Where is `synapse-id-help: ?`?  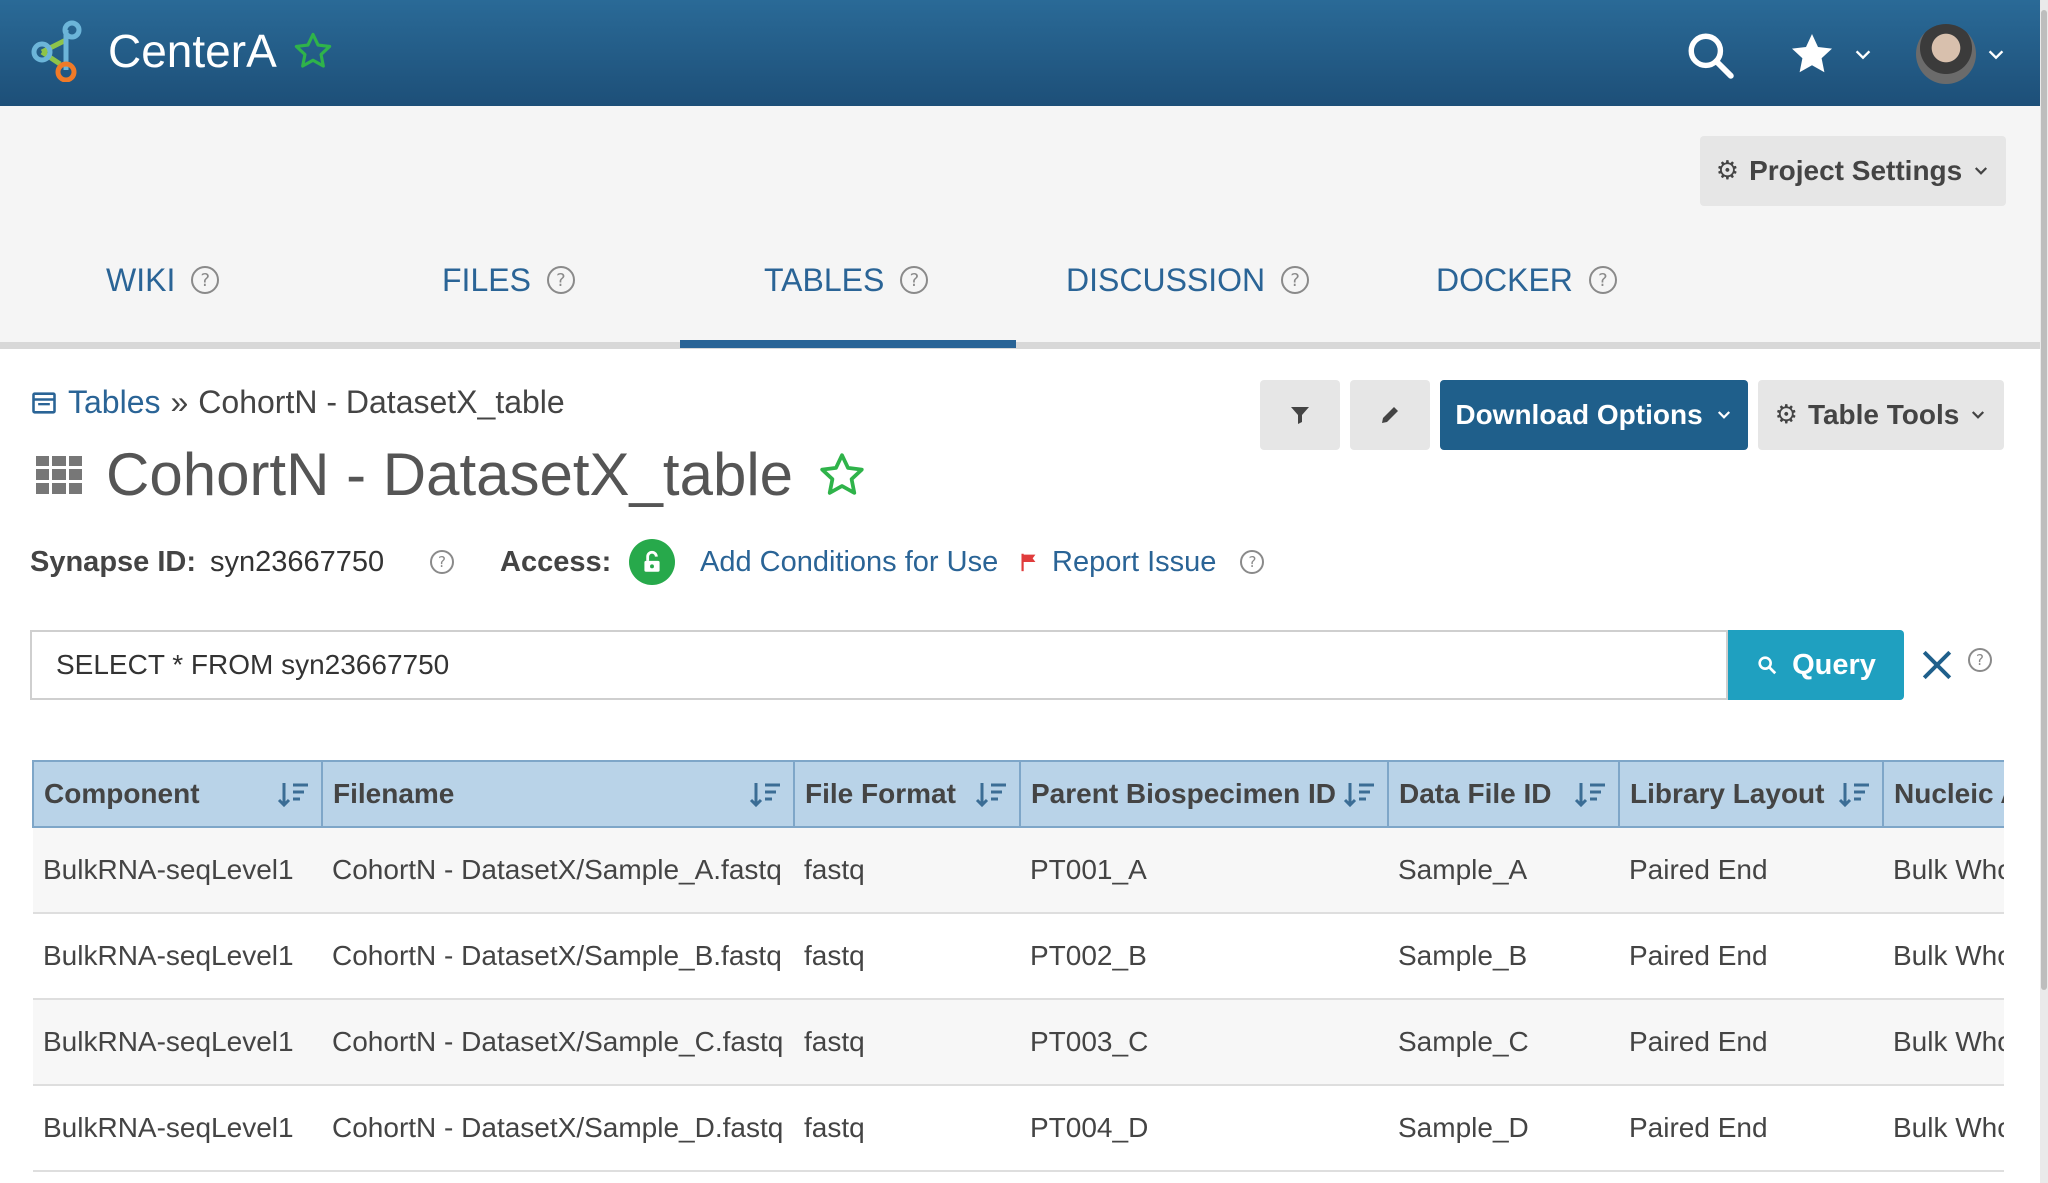
synapse-id-help: ? is located at coordinates (442, 562).